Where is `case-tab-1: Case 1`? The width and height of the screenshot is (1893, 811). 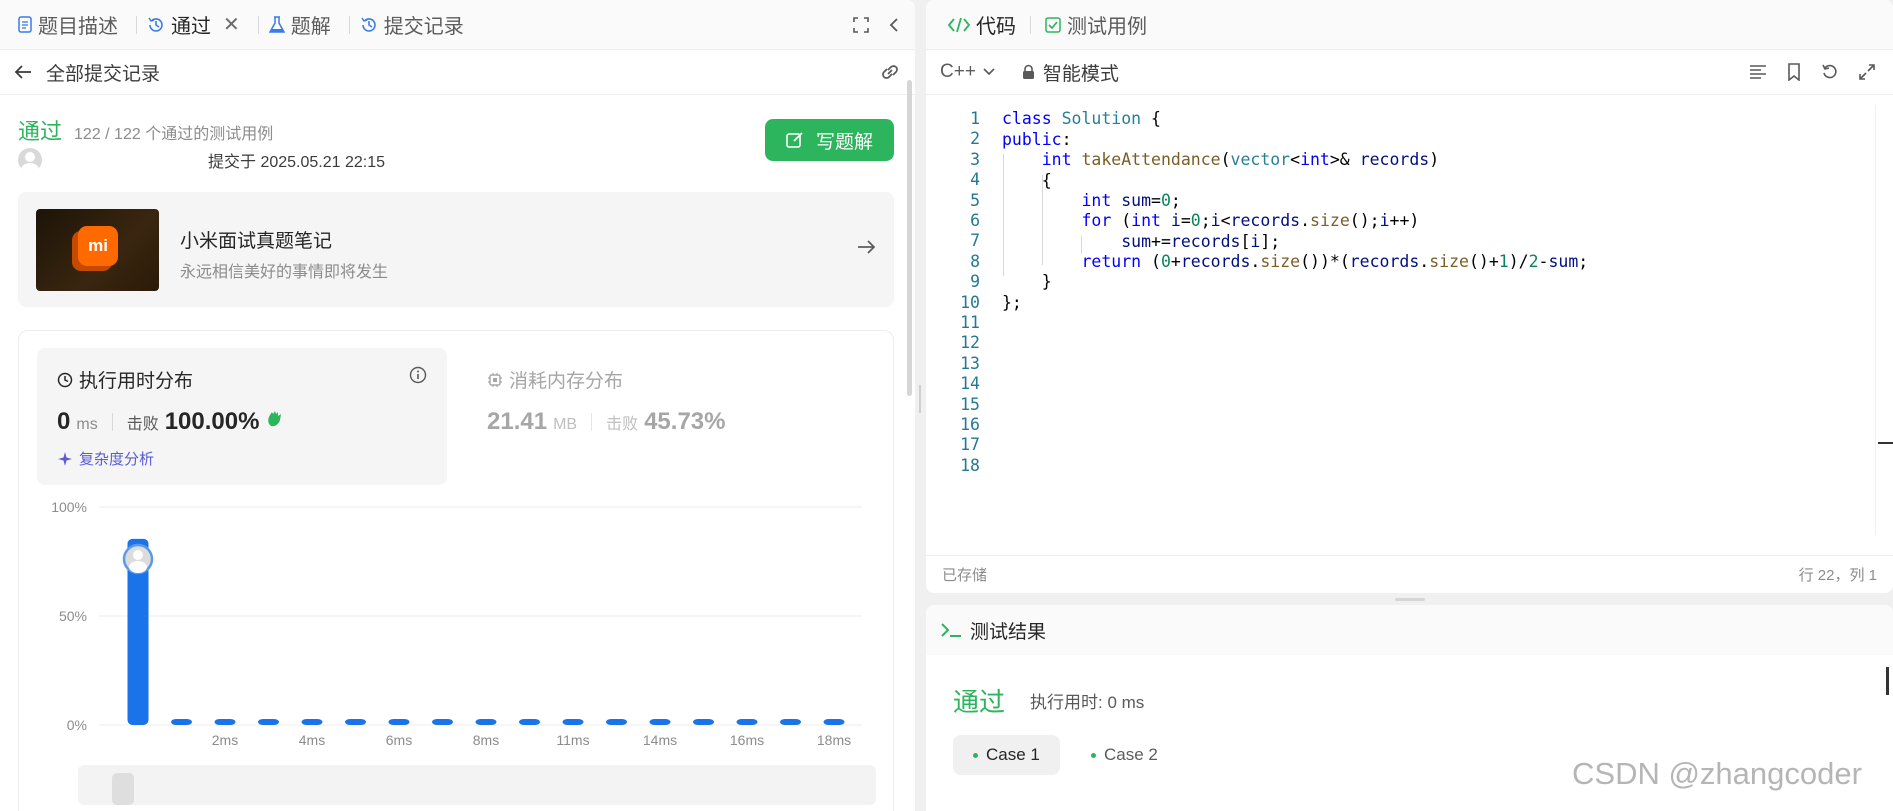 case-tab-1: Case 1 is located at coordinates (1006, 755).